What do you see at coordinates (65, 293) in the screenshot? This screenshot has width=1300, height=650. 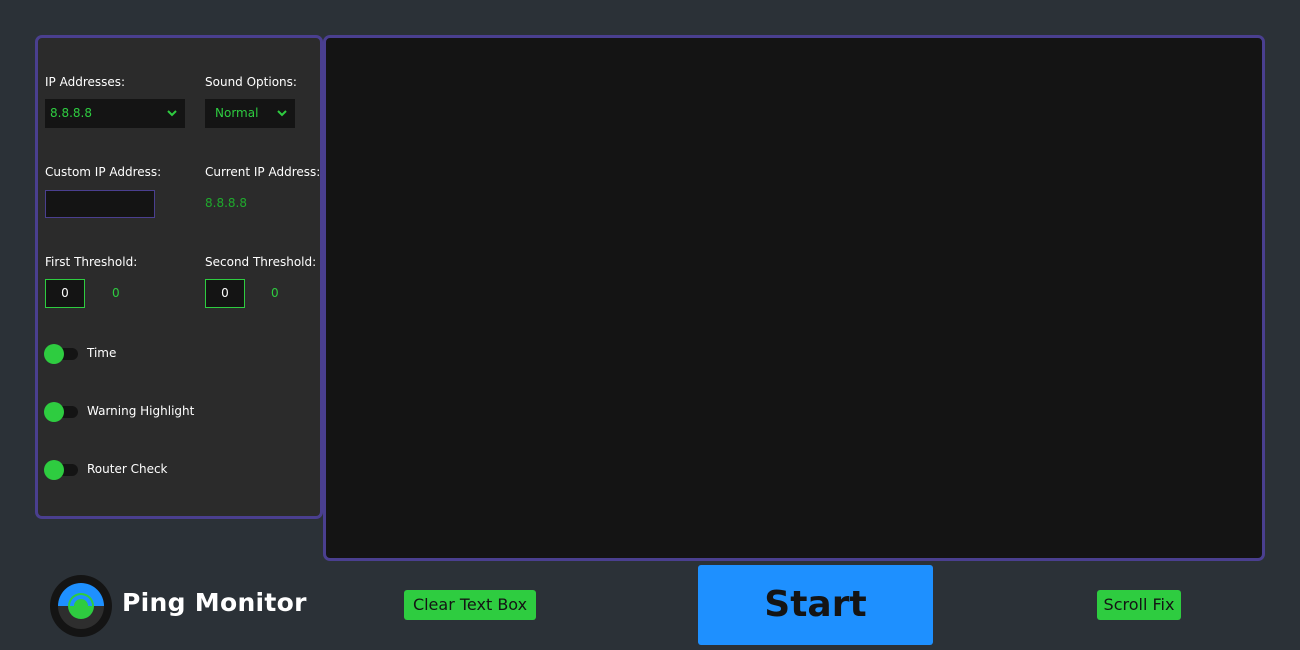 I see `first-threshold-input: 0` at bounding box center [65, 293].